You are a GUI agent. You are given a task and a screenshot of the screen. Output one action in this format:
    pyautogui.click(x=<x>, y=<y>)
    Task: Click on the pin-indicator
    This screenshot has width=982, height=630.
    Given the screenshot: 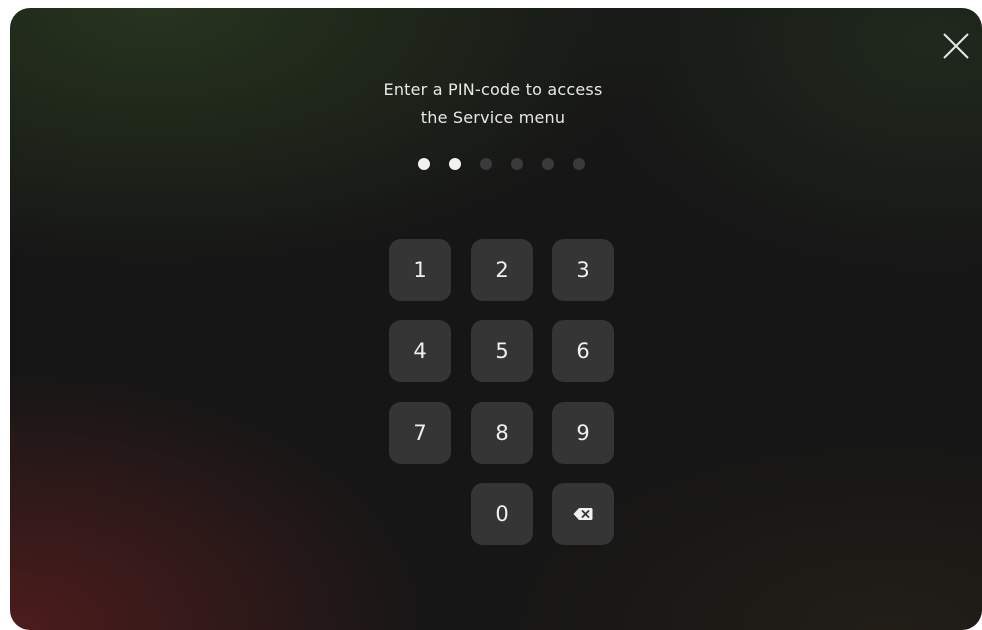 What is the action you would take?
    pyautogui.click(x=504, y=164)
    